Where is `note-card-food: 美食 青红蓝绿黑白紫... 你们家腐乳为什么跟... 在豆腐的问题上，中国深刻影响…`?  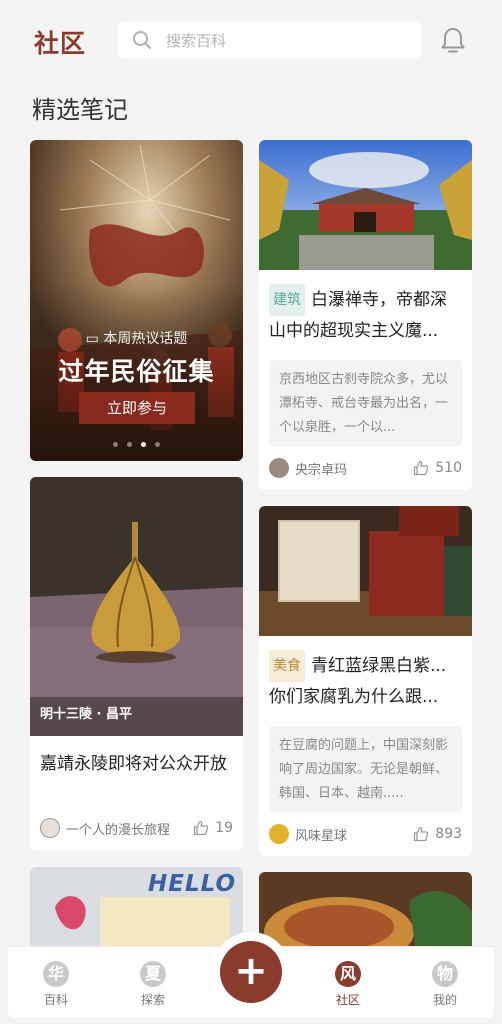
note-card-food: 美食 青红蓝绿黑白紫... 你们家腐乳为什么跟... 在豆腐的问题上，中国深刻影响… is located at coordinates (365, 681).